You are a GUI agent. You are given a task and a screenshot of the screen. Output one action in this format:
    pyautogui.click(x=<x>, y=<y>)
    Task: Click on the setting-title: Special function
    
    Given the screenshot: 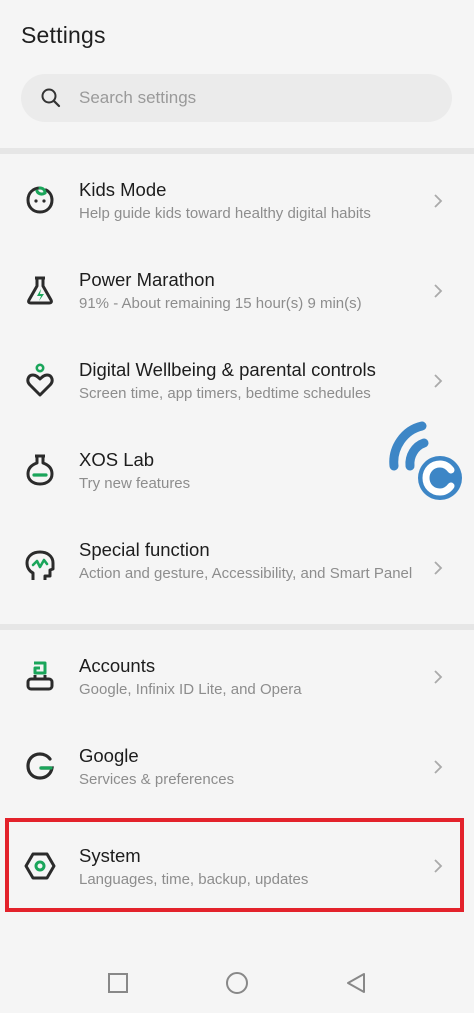 What is the action you would take?
    pyautogui.click(x=144, y=549)
    